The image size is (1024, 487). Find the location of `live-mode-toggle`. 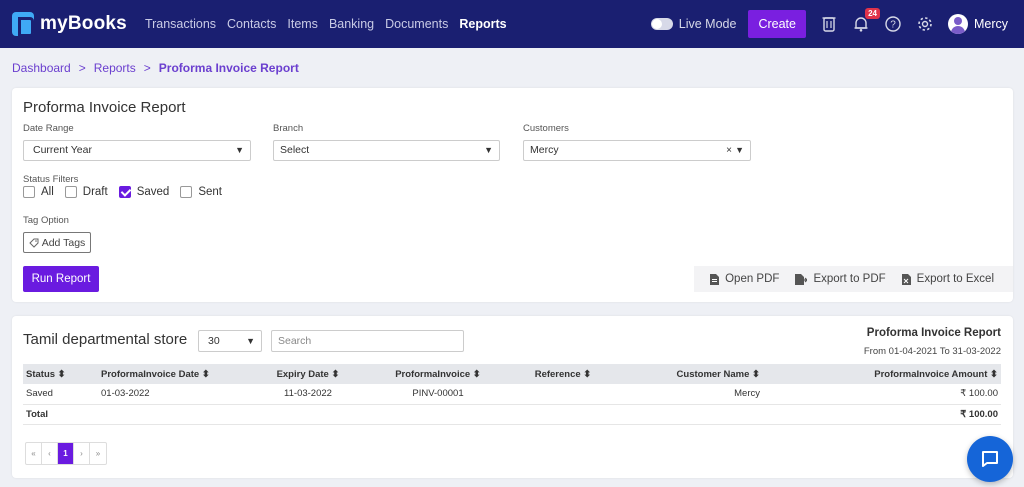

live-mode-toggle is located at coordinates (661, 24).